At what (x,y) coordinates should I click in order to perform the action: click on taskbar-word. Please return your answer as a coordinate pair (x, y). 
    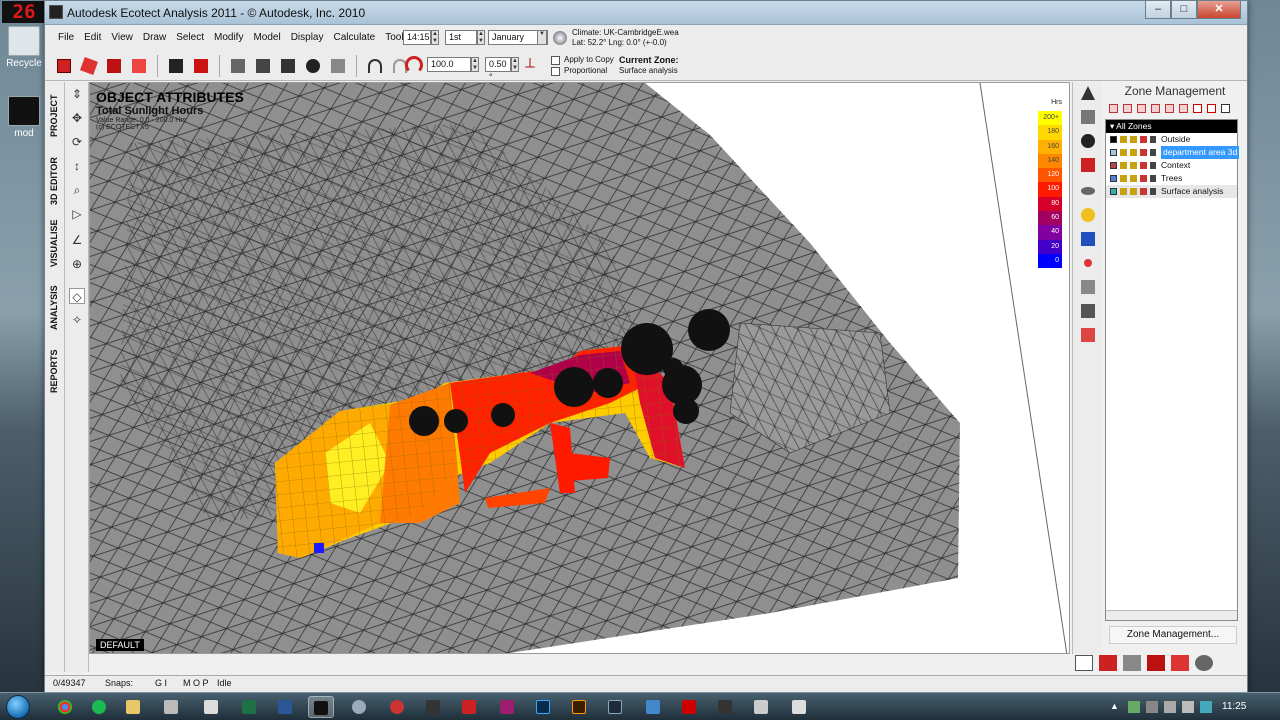
    Looking at the image, I should click on (285, 707).